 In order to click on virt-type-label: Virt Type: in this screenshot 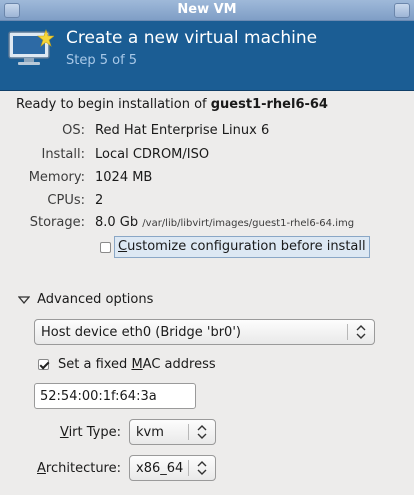, I will do `click(90, 432)`.